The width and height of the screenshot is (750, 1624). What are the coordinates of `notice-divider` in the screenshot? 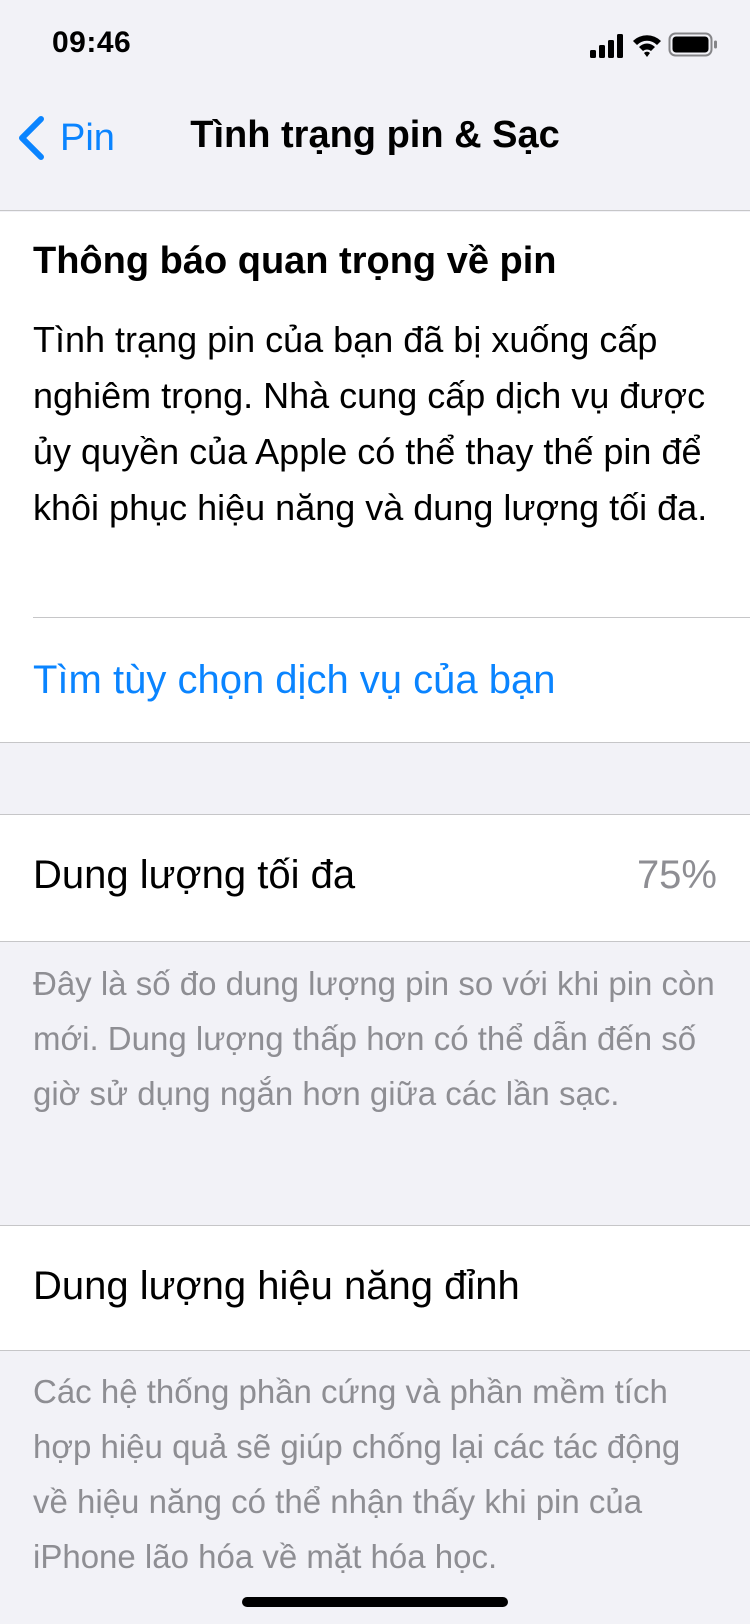 It's located at (391, 617).